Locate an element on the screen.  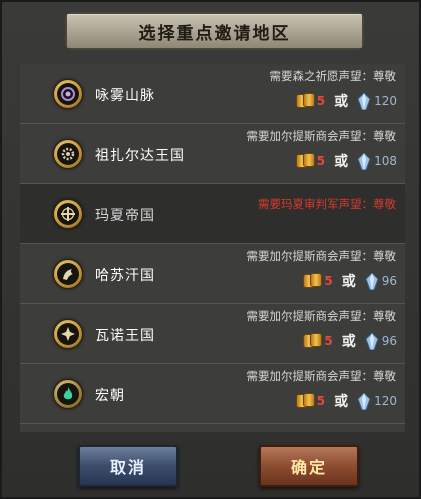
title-banner: 选择重点邀请地区 is located at coordinates (214, 31).